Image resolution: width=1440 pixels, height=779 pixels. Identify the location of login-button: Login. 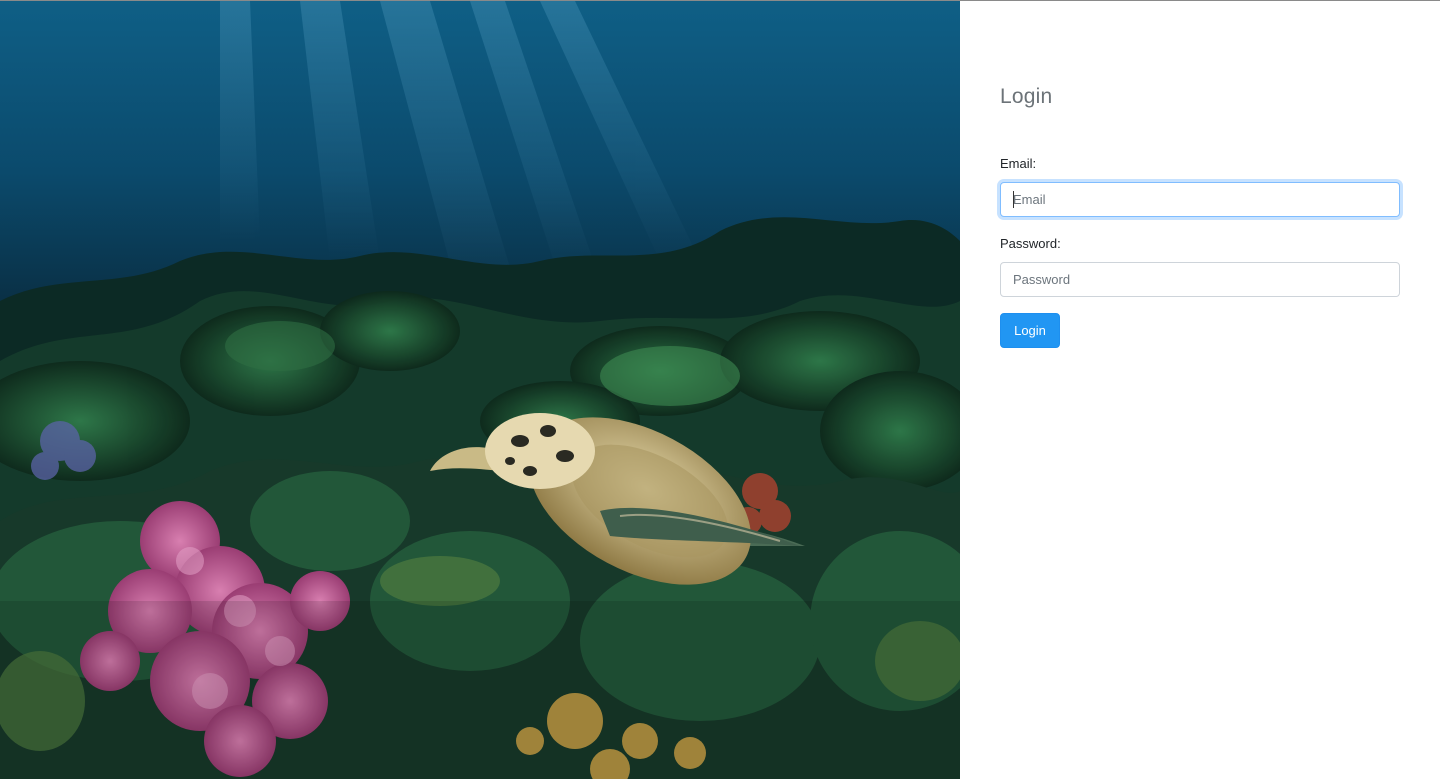
(1030, 330).